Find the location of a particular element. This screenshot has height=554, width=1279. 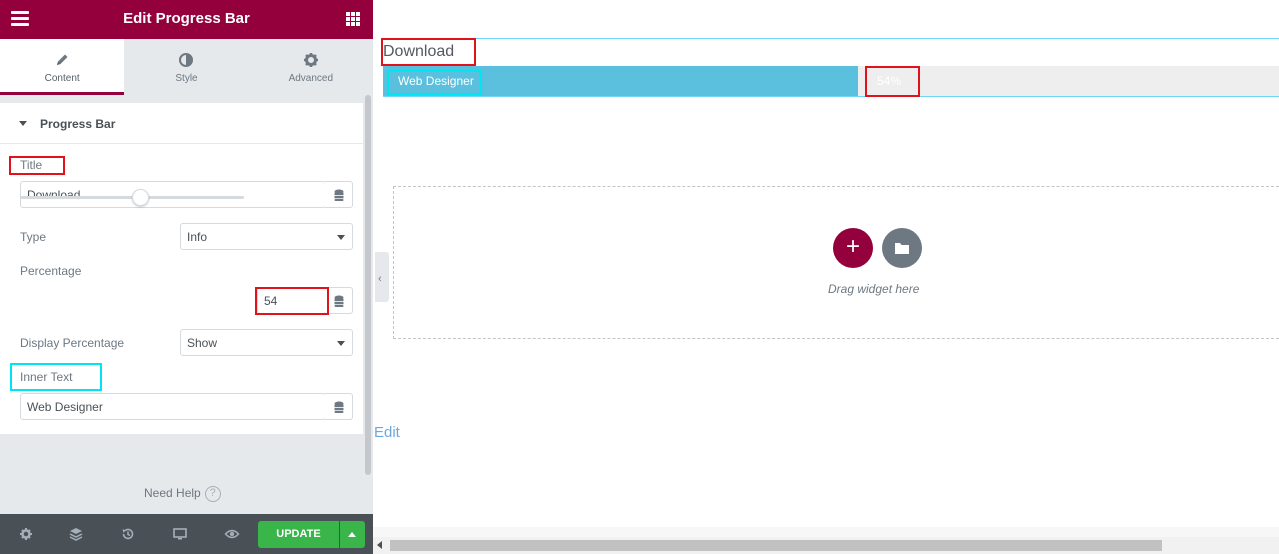

tab-advanced-label: Advanced is located at coordinates (311, 78).